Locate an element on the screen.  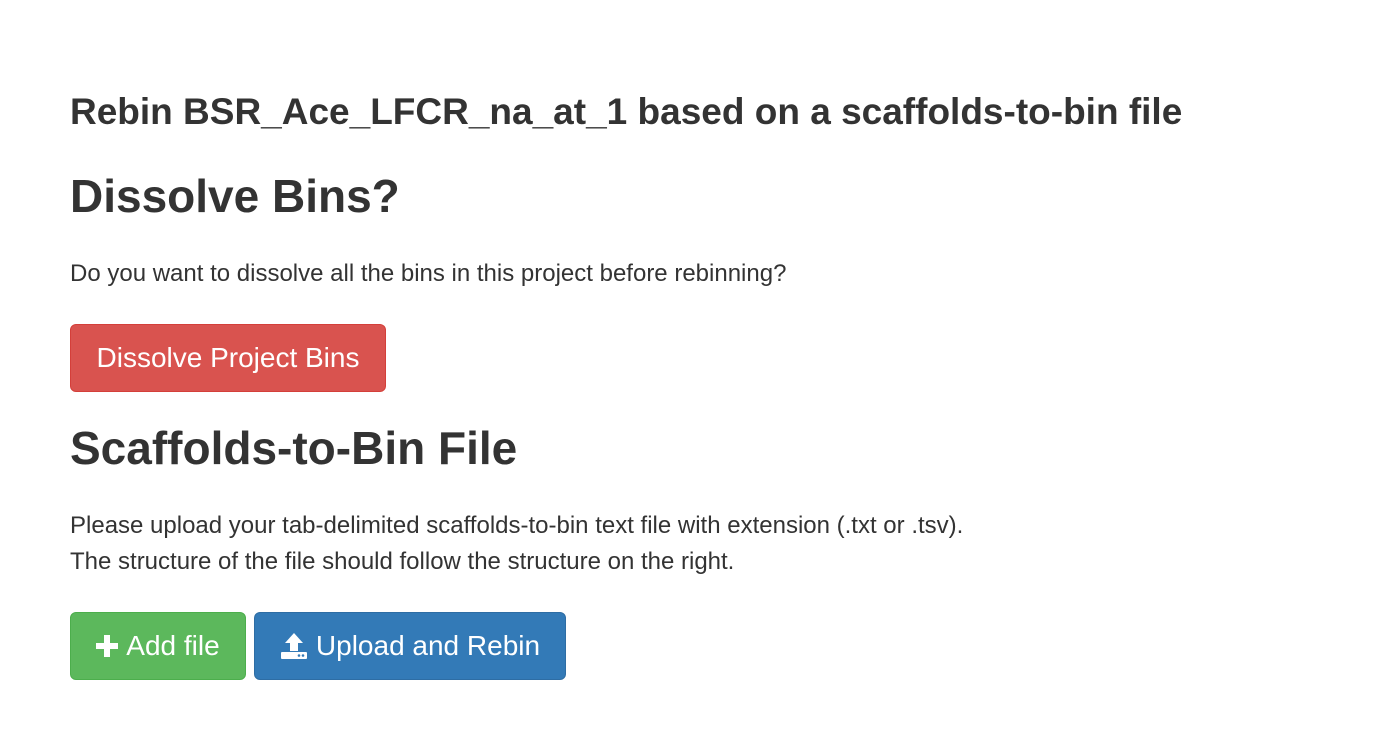
scaffolds-to-bin-heading: Scaffolds-to-Bin File is located at coordinates (294, 448).